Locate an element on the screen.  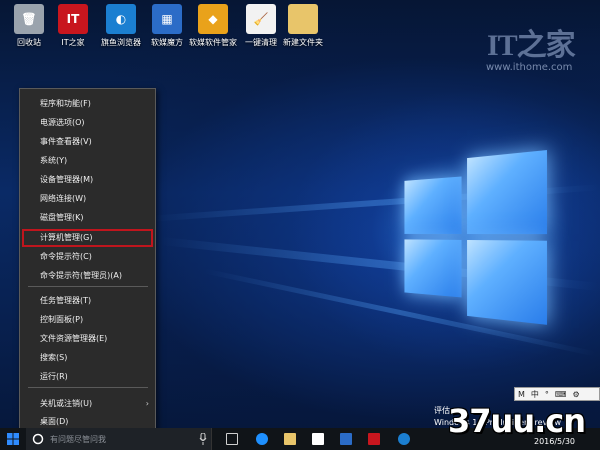
task-view-icon is located at coordinates (232, 439).